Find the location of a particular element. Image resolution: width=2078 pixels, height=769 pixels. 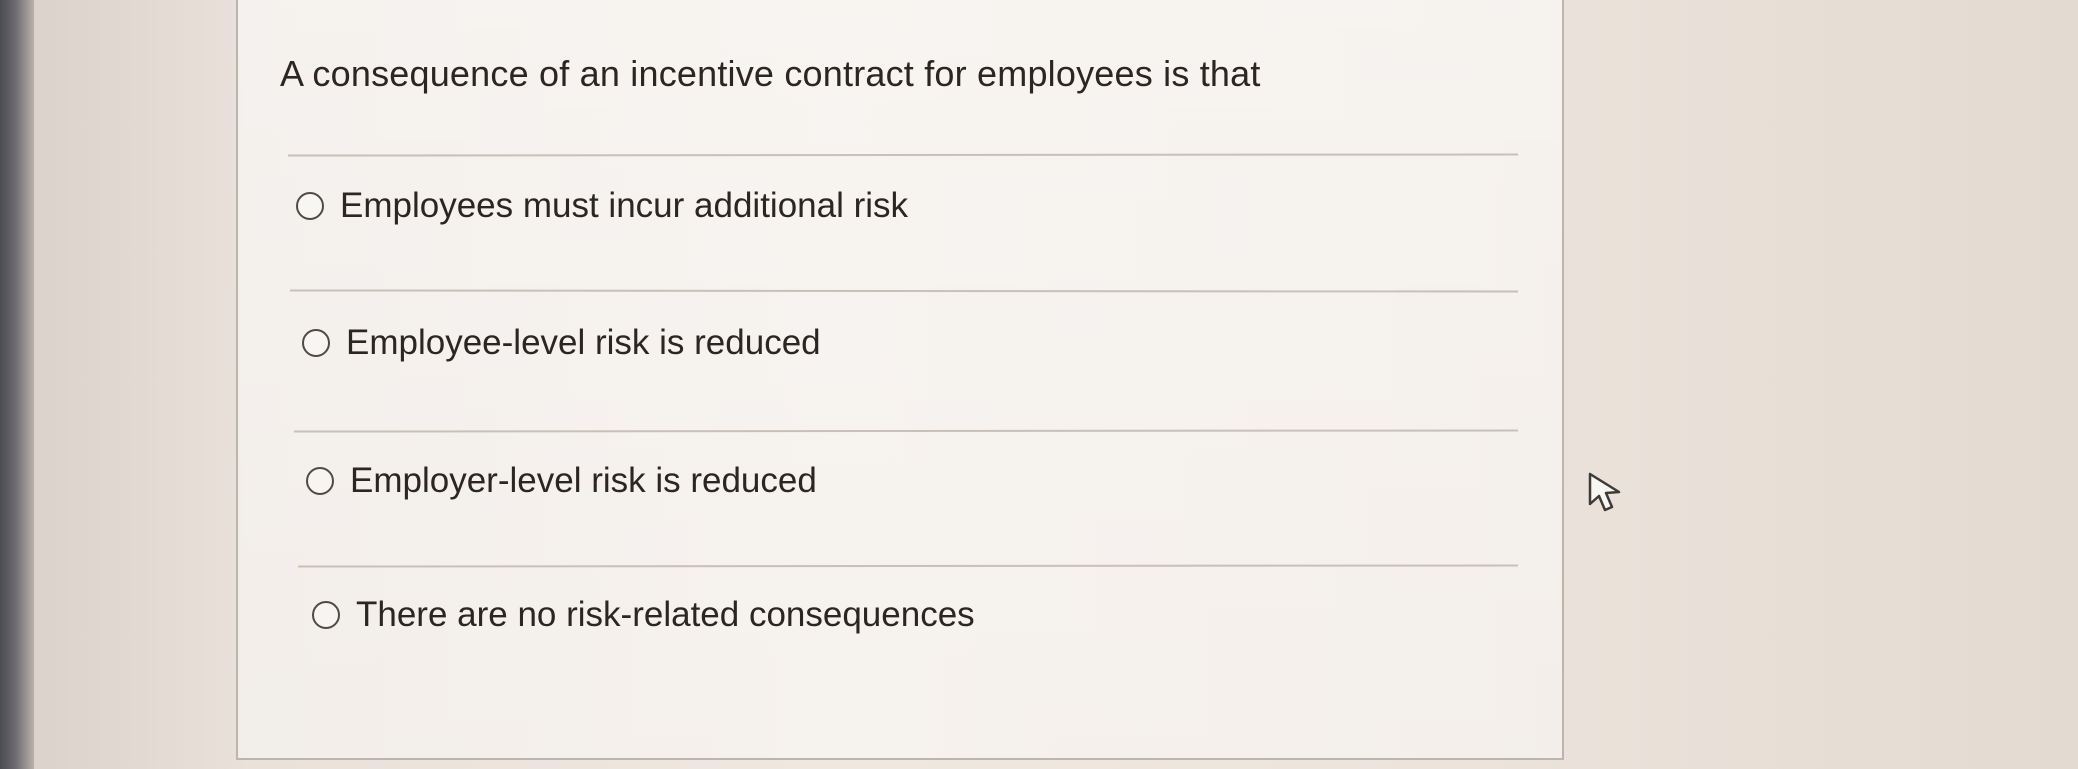

option-3-label: Employer-level risk is reduced is located at coordinates (583, 480).